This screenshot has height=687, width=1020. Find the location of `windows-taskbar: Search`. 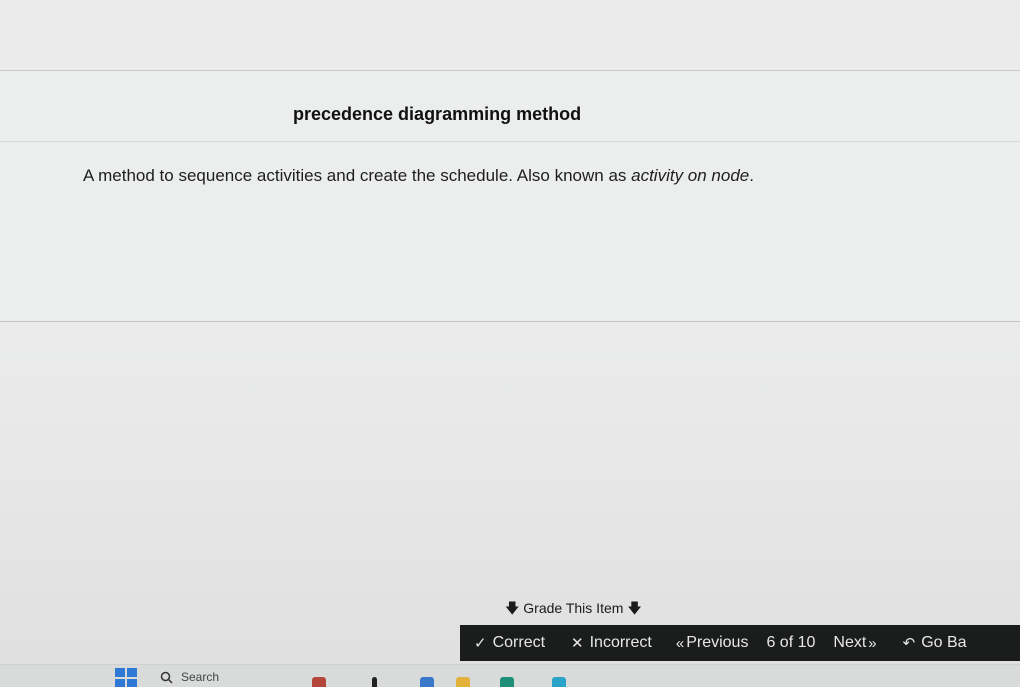

windows-taskbar: Search is located at coordinates (510, 675).